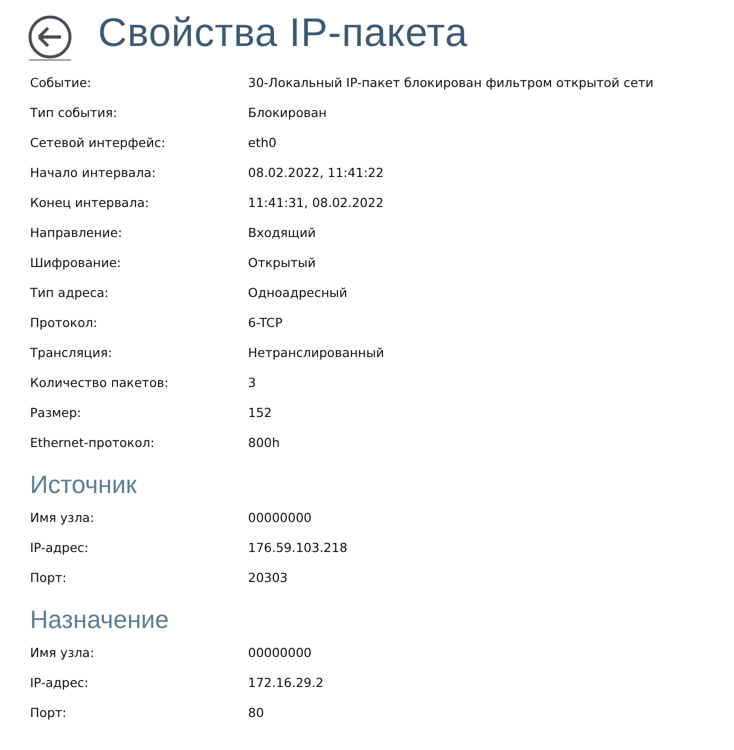 This screenshot has height=750, width=734. I want to click on field-label: Начало интервала:, so click(93, 172).